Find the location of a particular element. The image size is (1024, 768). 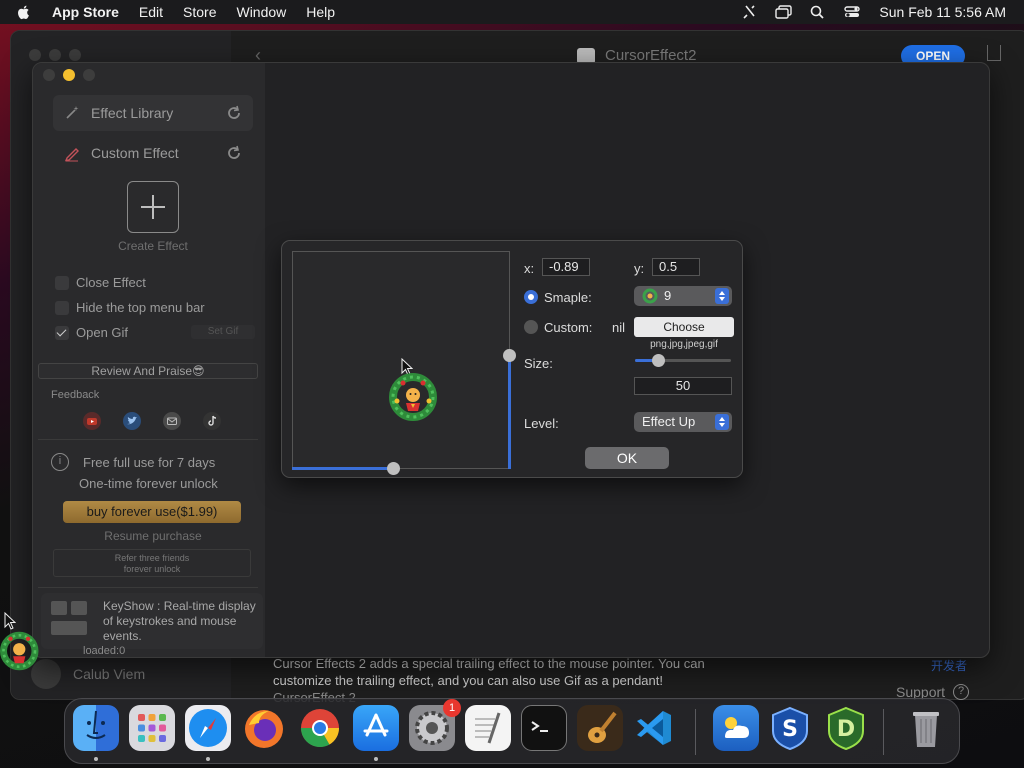

pencil-icon is located at coordinates (72, 153).